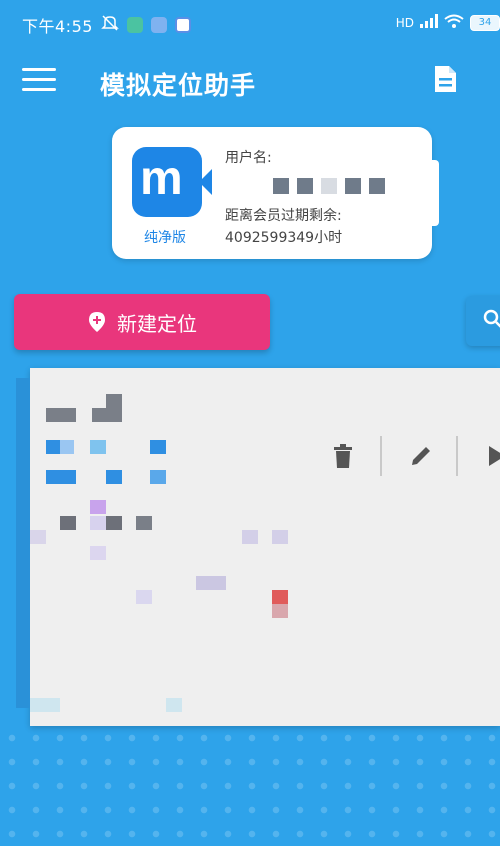 Image resolution: width=500 pixels, height=846 pixels. What do you see at coordinates (39, 81) in the screenshot?
I see `hamburger-menu-icon` at bounding box center [39, 81].